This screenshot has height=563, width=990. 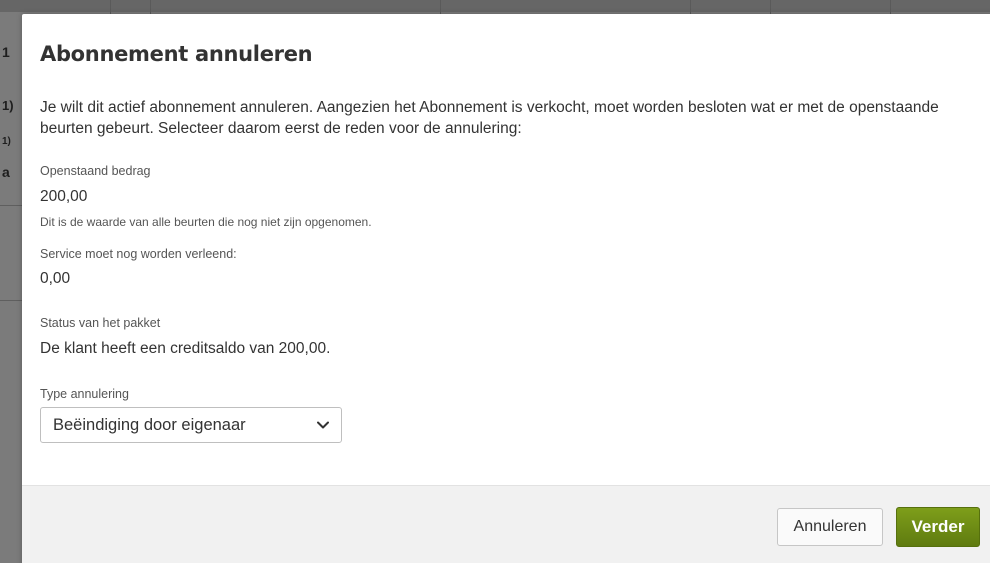 What do you see at coordinates (506, 524) in the screenshot?
I see `dialog-footer: Annuleren Verder` at bounding box center [506, 524].